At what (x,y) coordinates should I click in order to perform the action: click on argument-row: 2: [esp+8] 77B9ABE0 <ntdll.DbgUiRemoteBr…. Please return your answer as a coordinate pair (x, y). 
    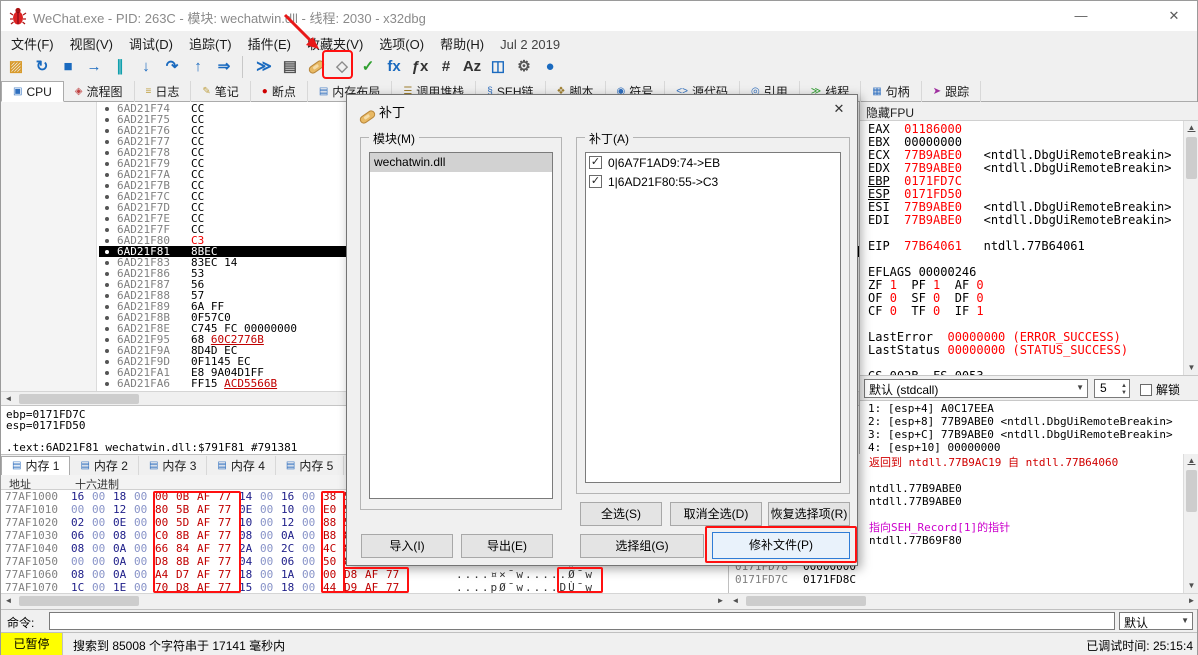
    Looking at the image, I should click on (1033, 421).